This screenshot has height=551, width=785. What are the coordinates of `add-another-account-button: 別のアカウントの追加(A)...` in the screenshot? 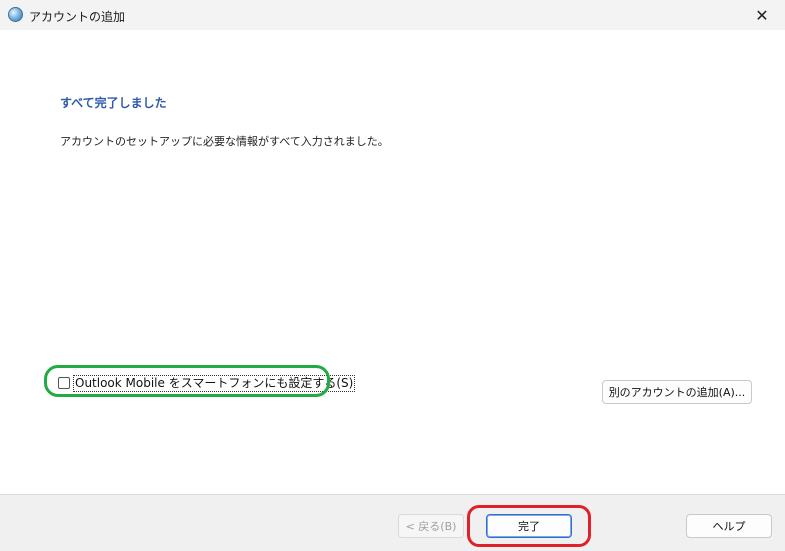 It's located at (677, 392).